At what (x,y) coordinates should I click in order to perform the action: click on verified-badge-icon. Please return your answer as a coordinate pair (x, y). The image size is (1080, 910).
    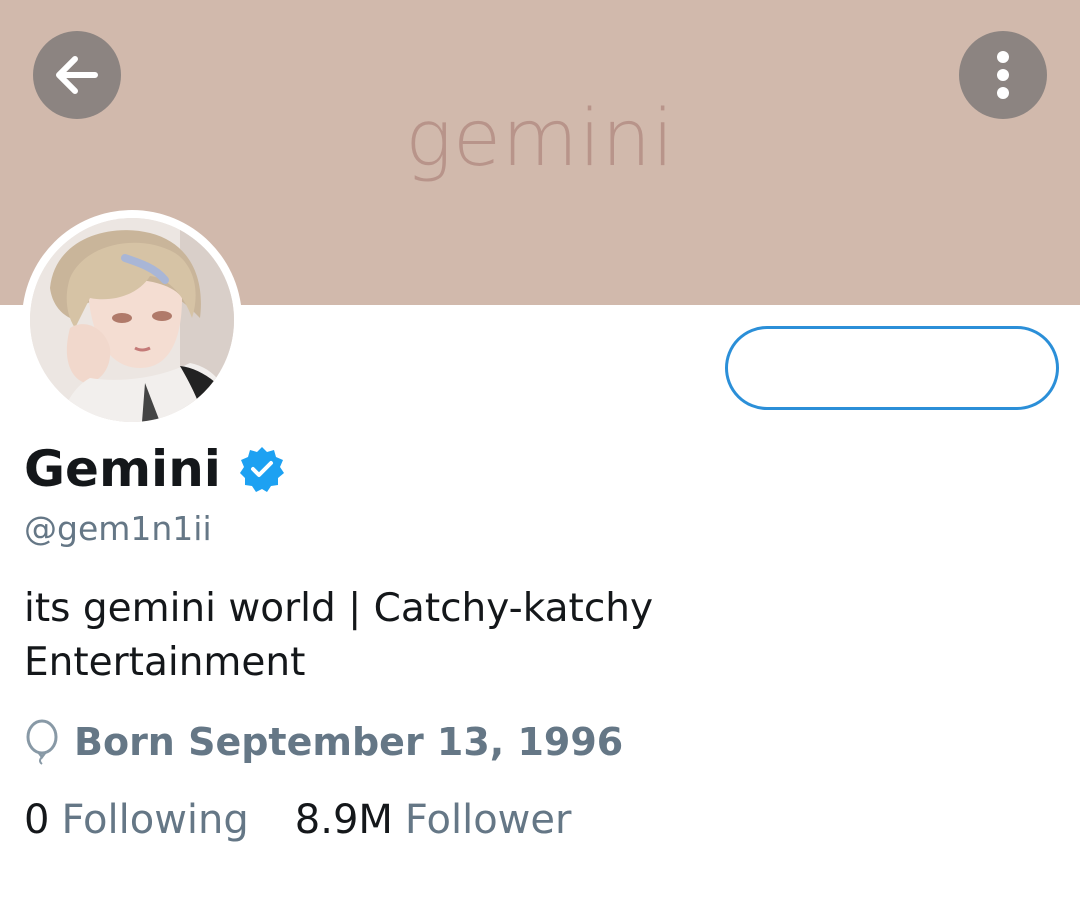
    Looking at the image, I should click on (261, 469).